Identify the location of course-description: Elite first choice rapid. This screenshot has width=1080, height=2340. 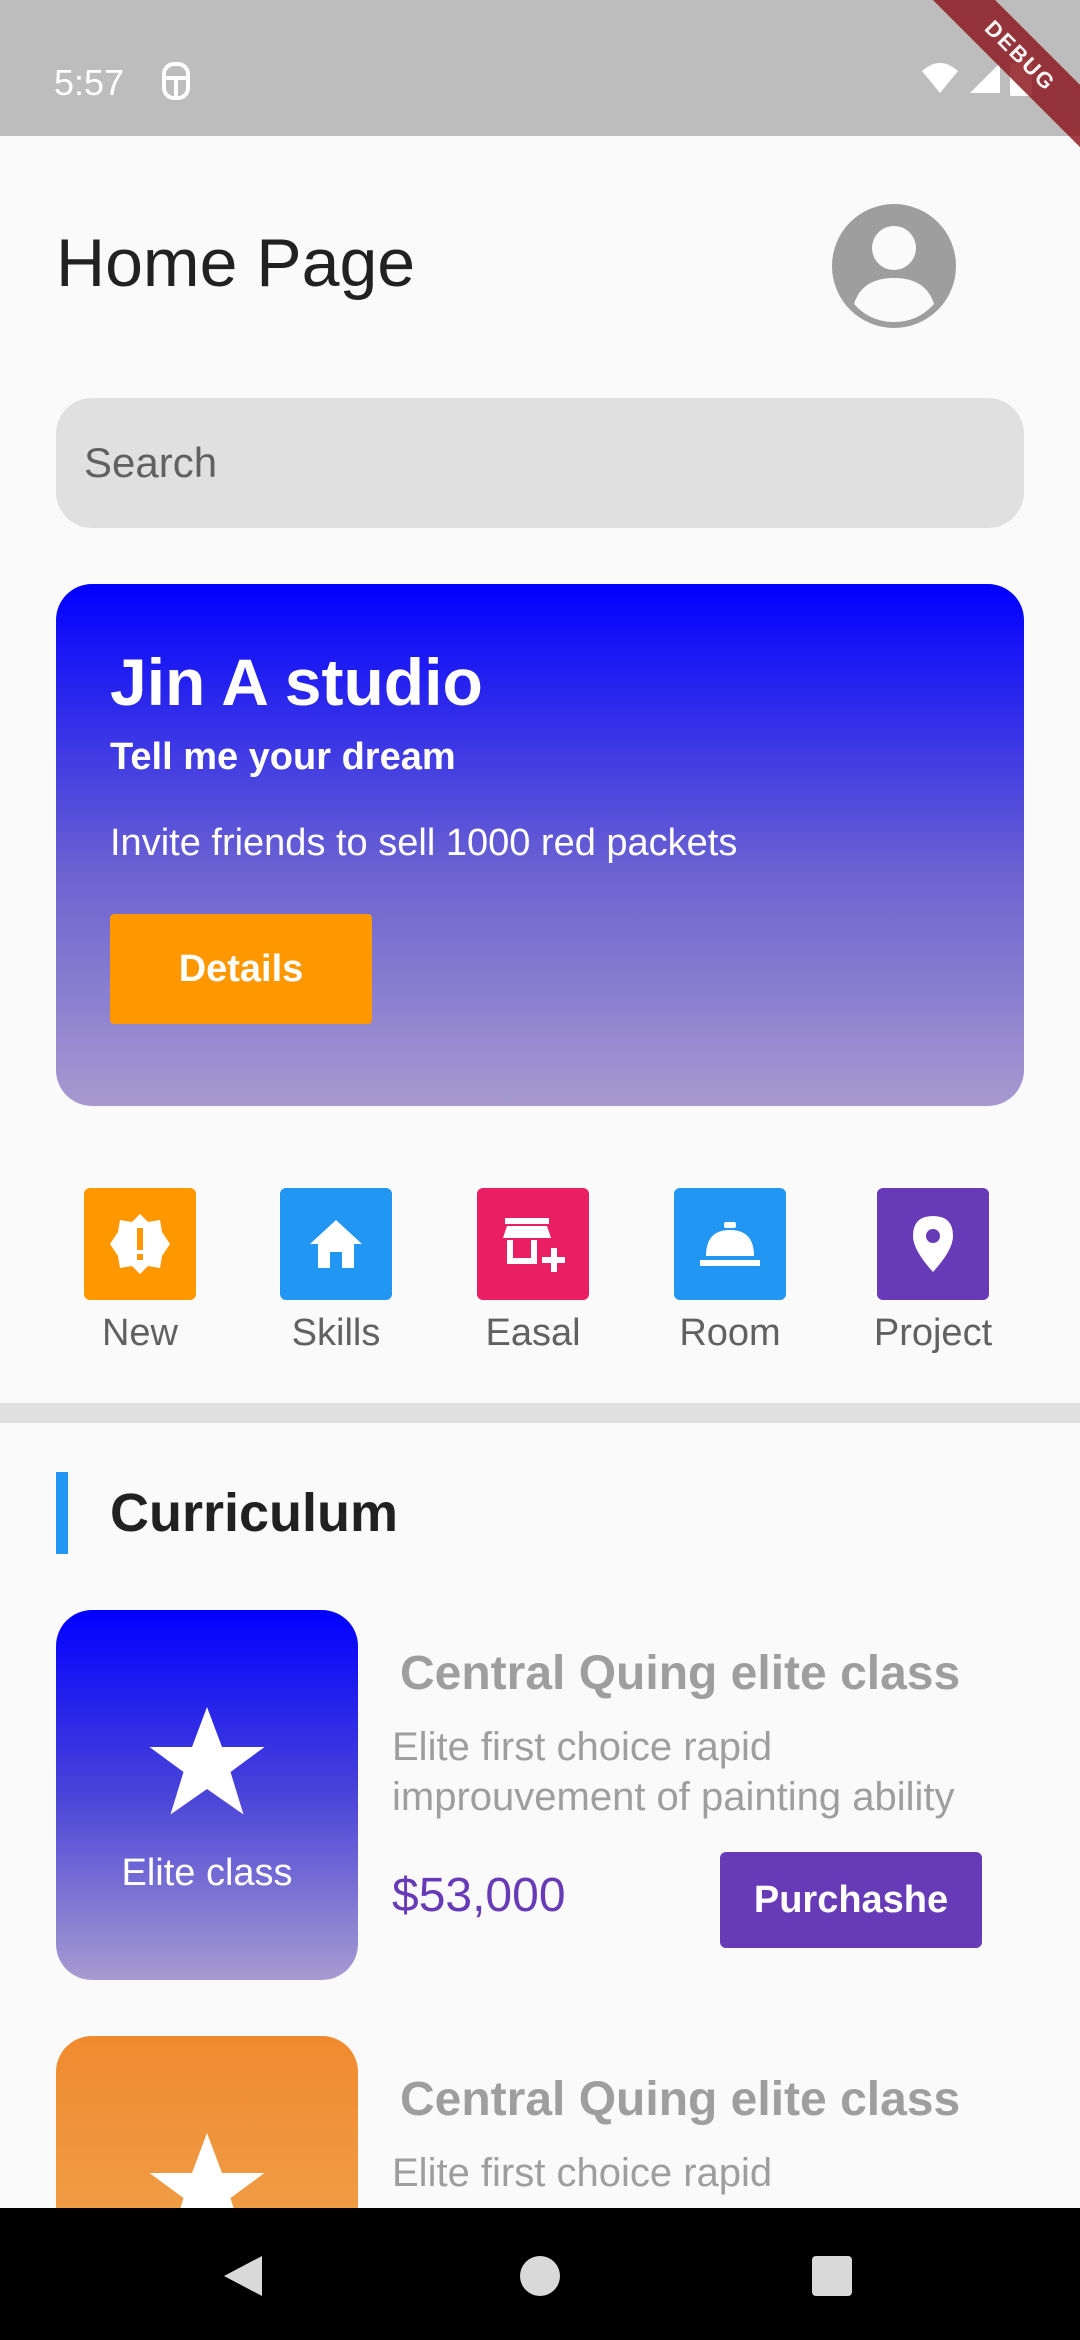
(582, 2173).